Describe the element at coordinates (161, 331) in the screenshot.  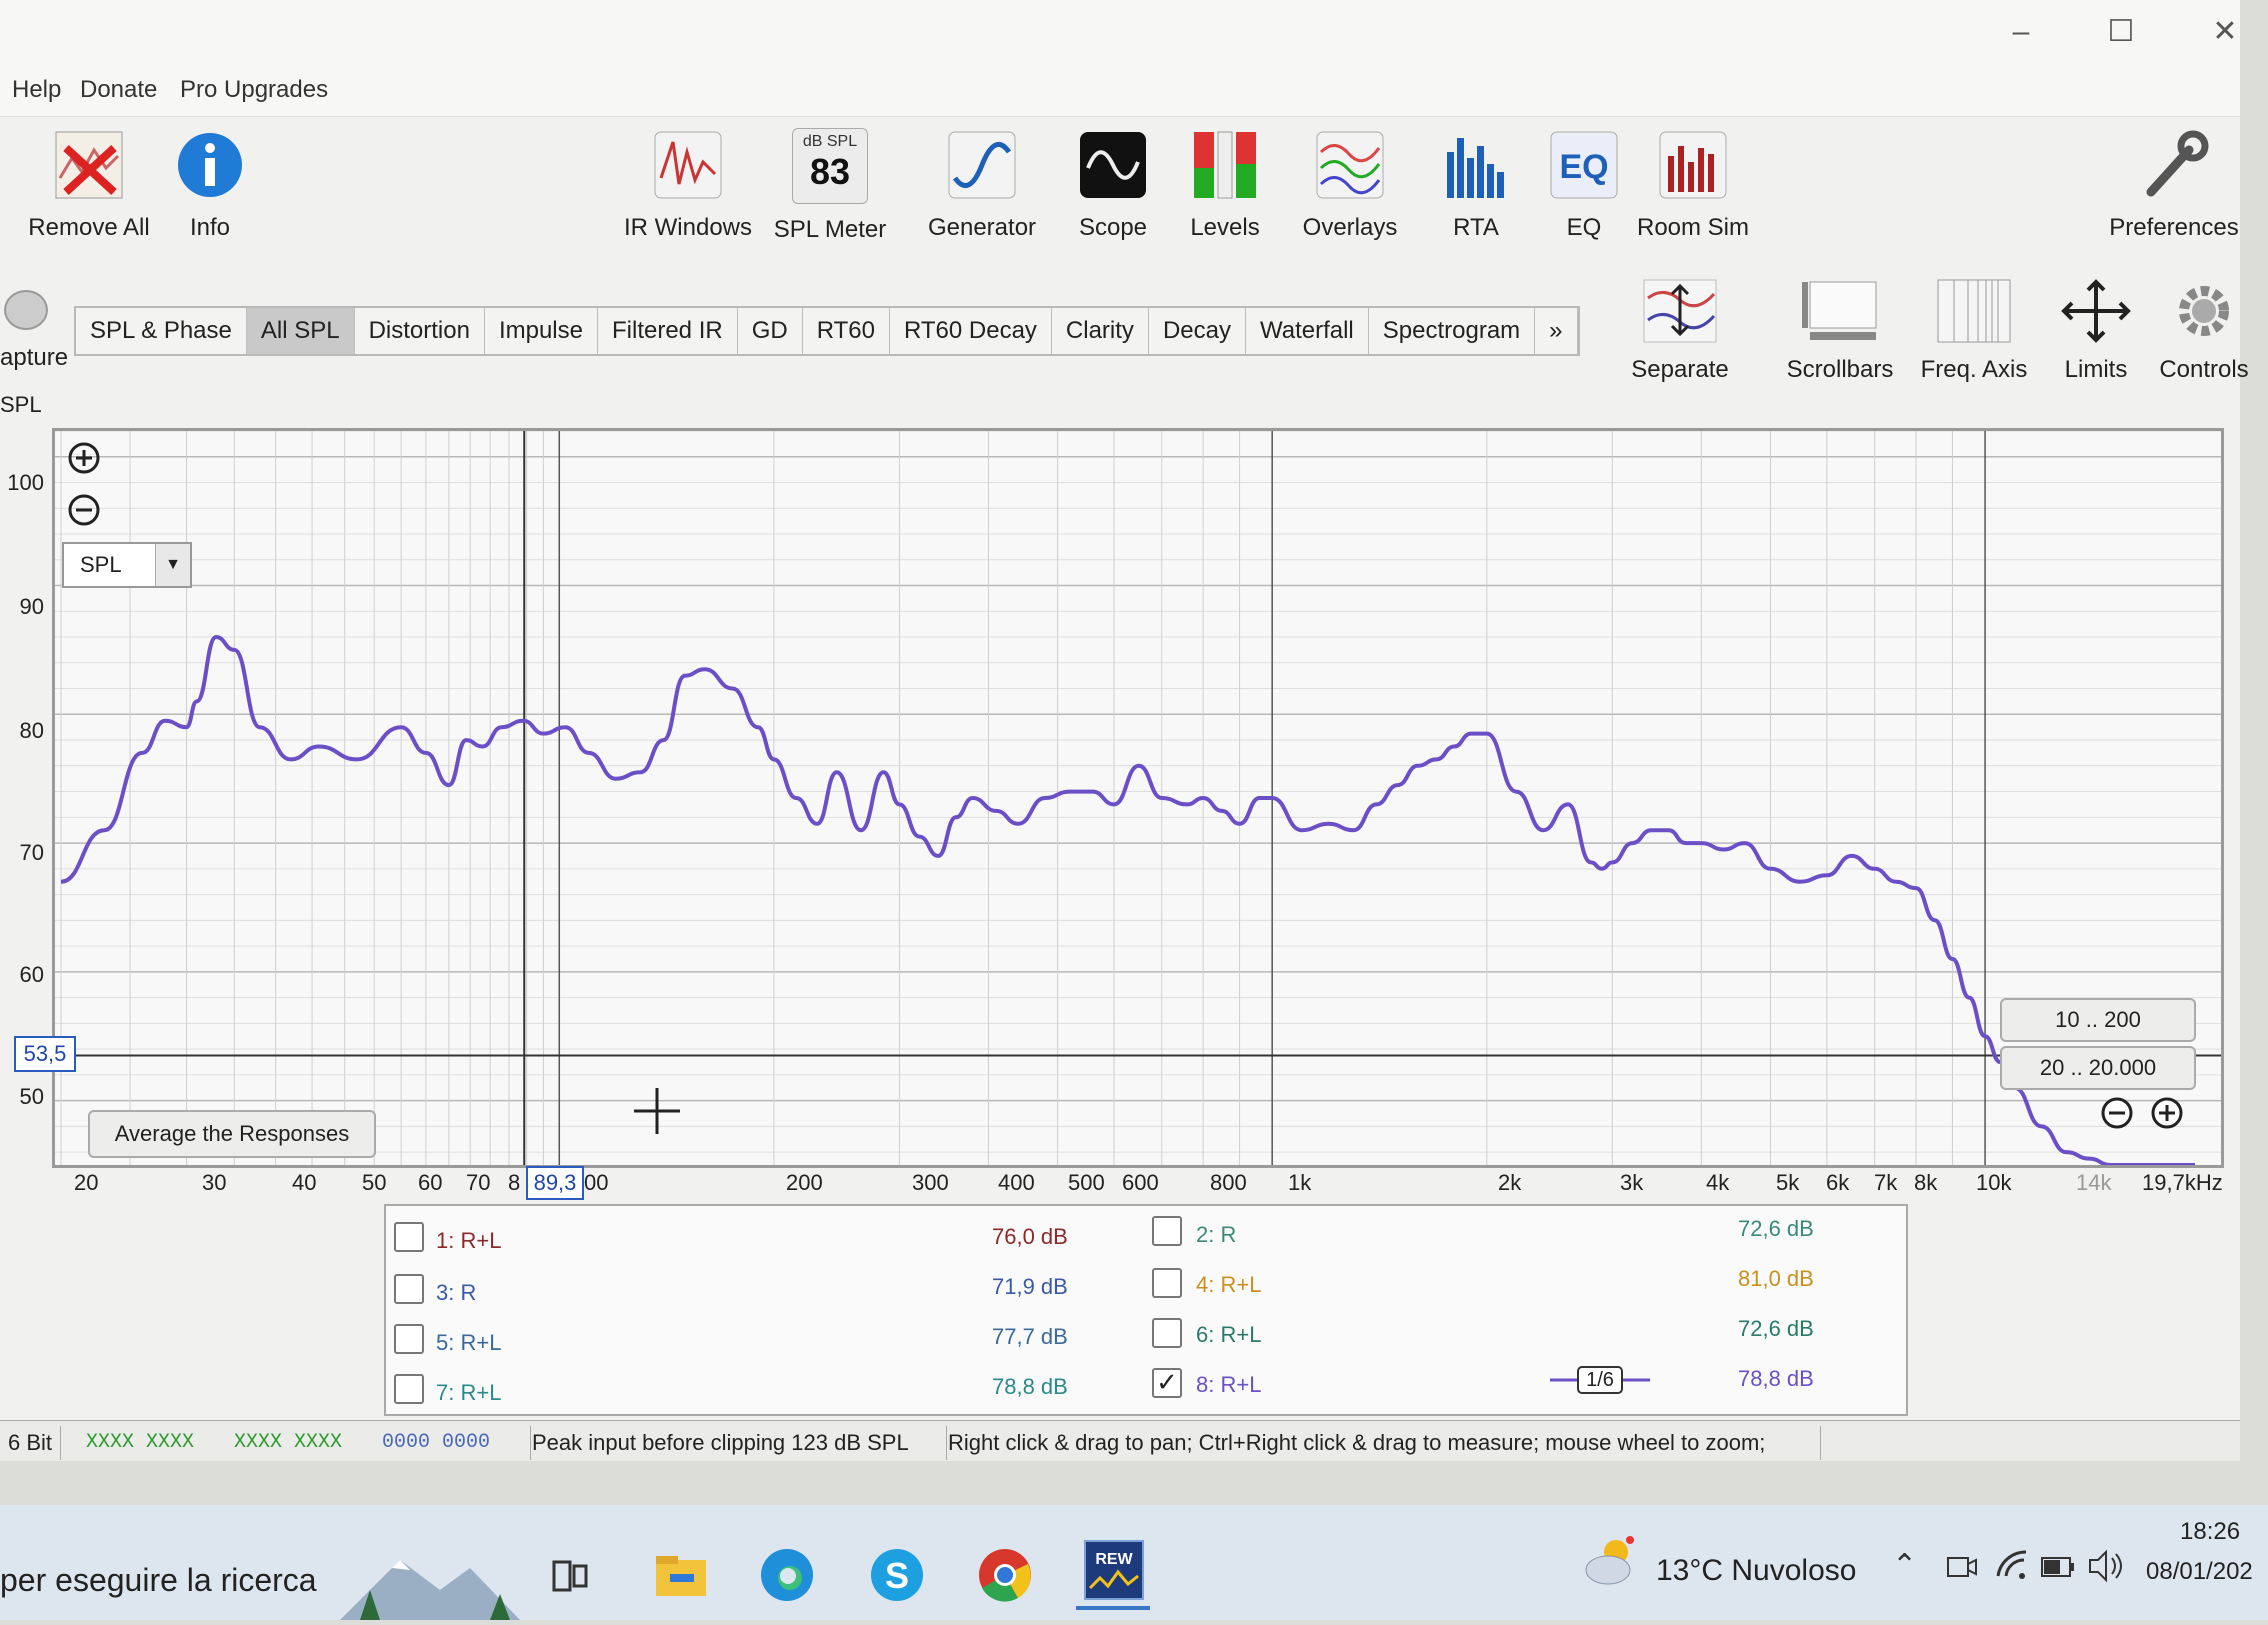
I see `tab-spl-phase: SPL & Phase` at that location.